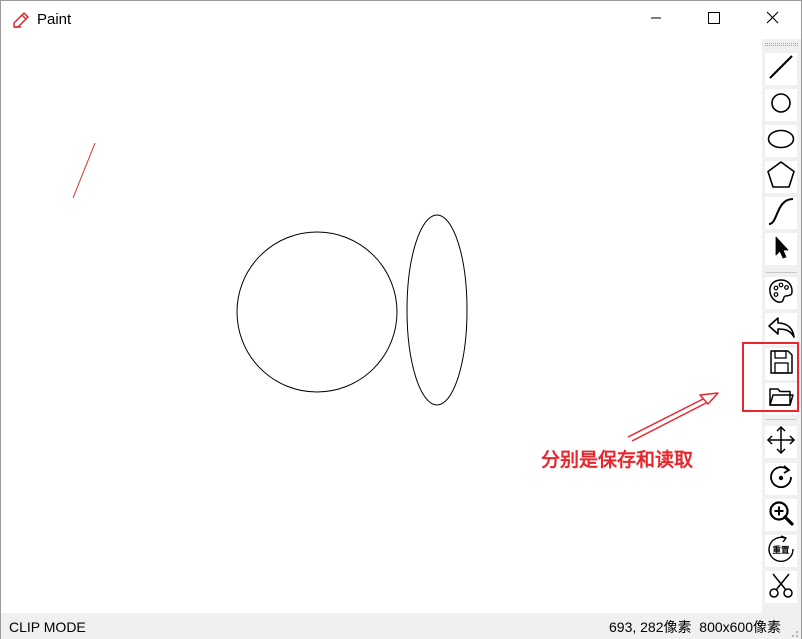  Describe the element at coordinates (617, 460) in the screenshot. I see `annotation-text: 分别是保存和读取` at that location.